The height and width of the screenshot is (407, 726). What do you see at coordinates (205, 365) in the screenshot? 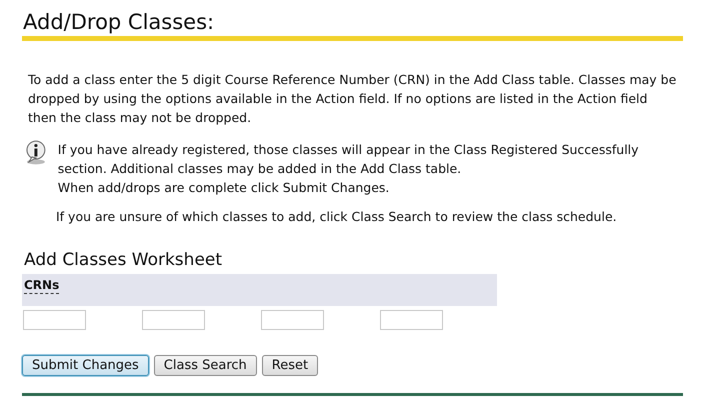
I see `form-button: Class Search` at bounding box center [205, 365].